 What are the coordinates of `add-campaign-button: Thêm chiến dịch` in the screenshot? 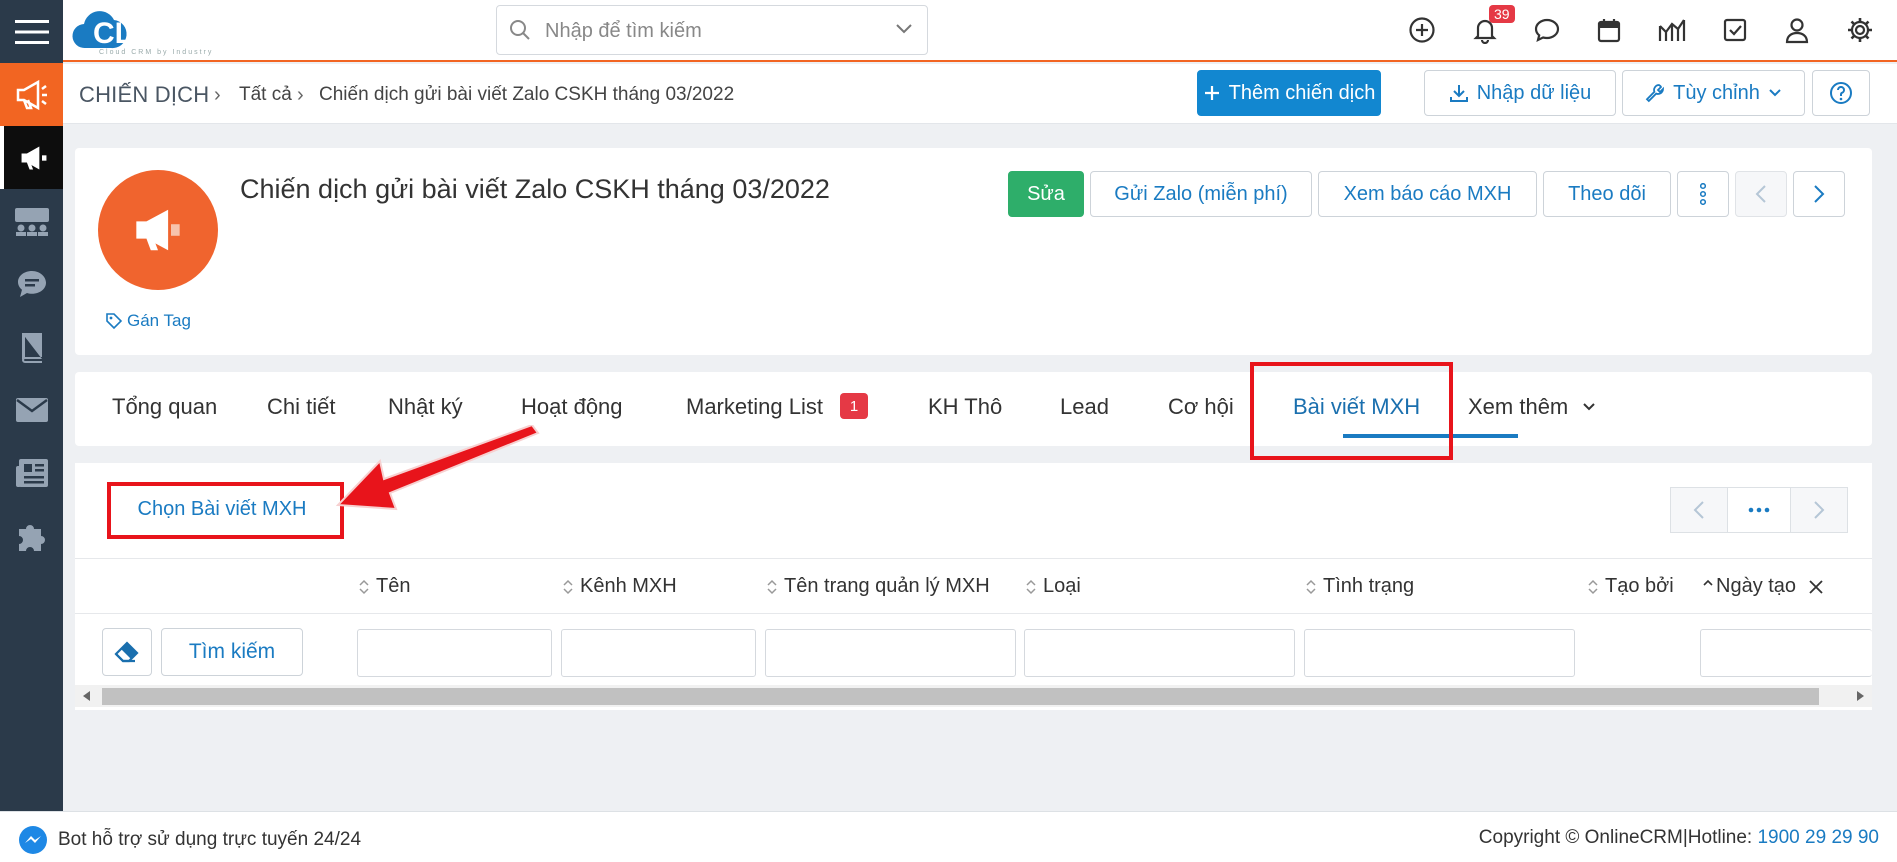 It's located at (1289, 93).